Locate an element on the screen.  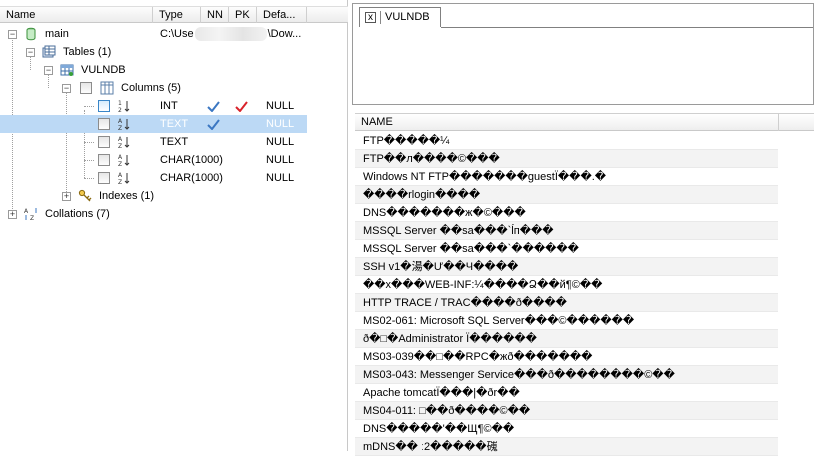
grid-row: MS04-011: □��ð����©�� is located at coordinates (566, 411).